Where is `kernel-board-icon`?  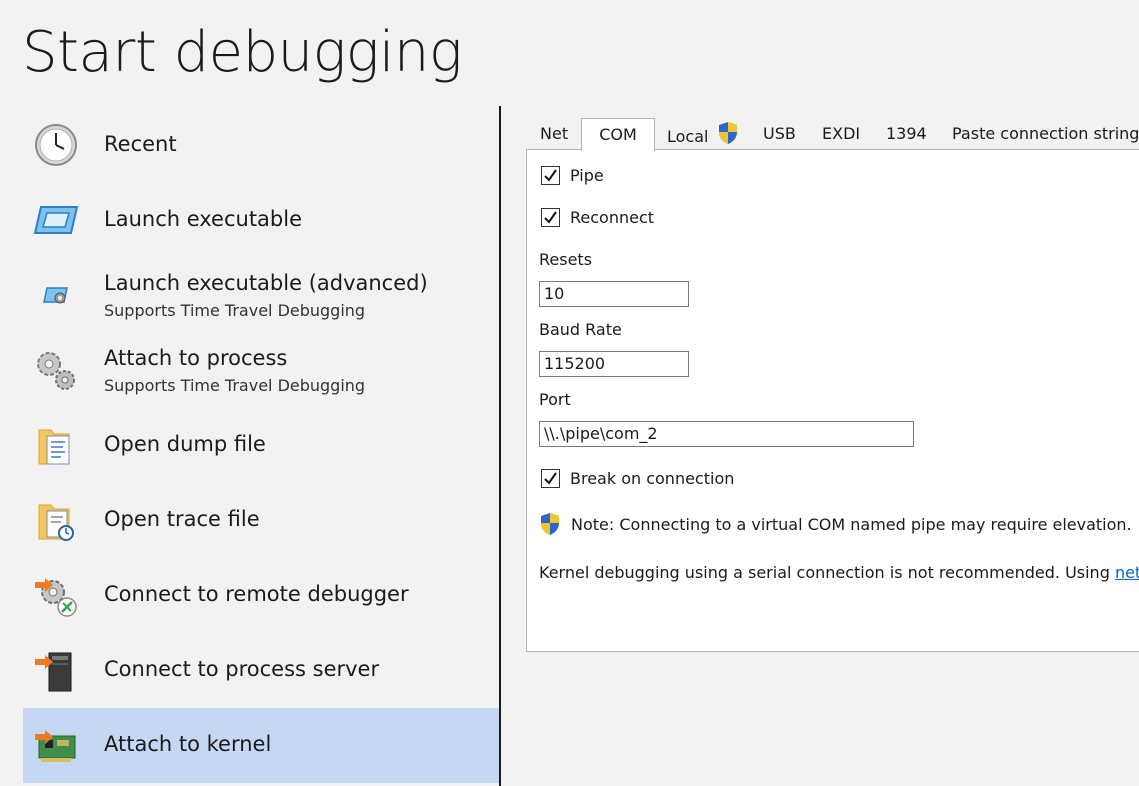 kernel-board-icon is located at coordinates (56, 745).